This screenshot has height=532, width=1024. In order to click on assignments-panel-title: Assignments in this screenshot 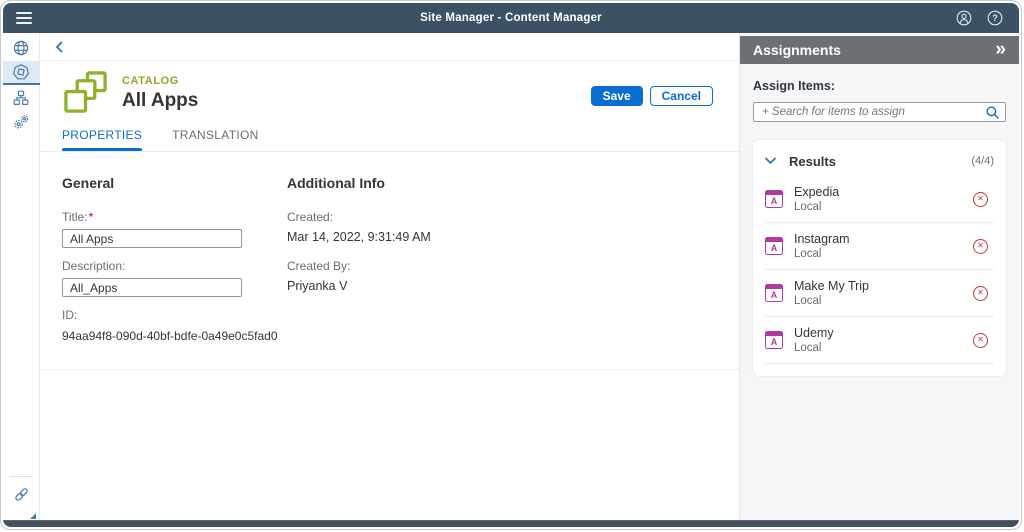, I will do `click(797, 50)`.